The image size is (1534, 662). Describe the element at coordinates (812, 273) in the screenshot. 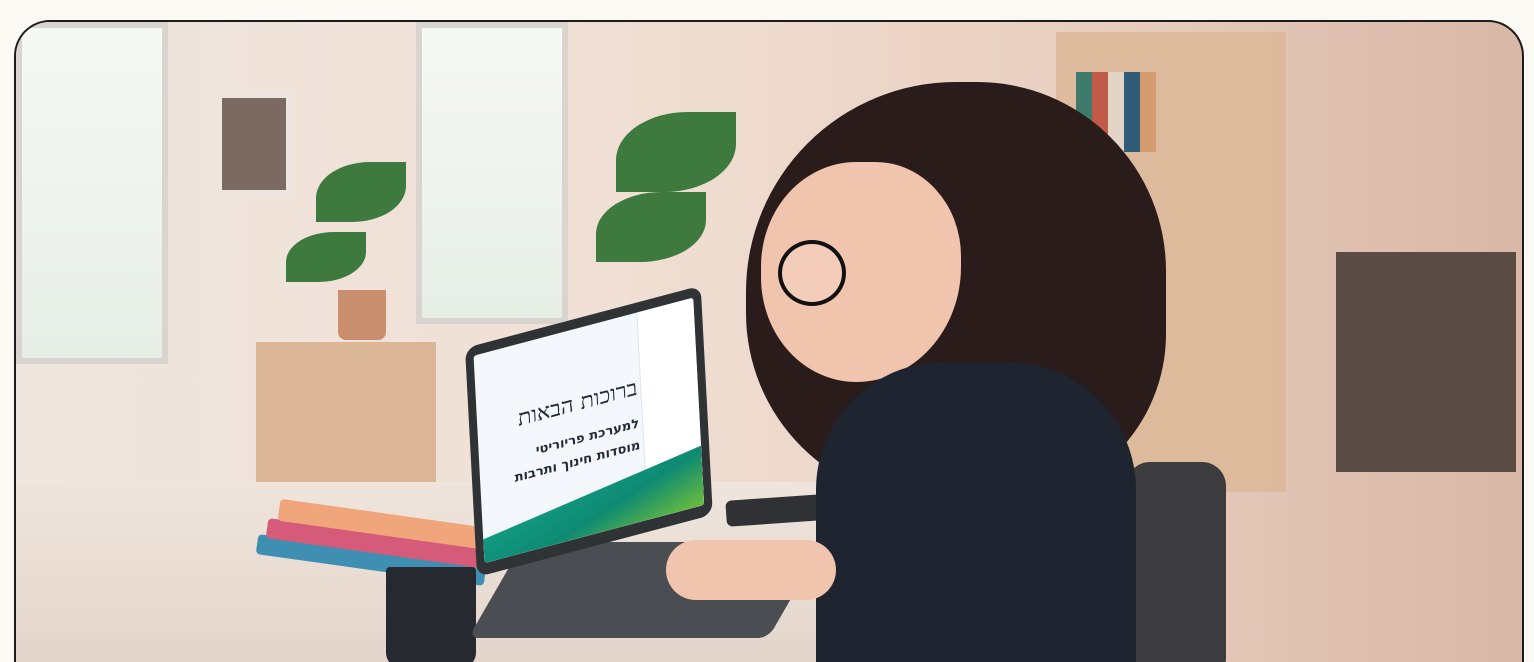

I see `glasses-icon` at that location.